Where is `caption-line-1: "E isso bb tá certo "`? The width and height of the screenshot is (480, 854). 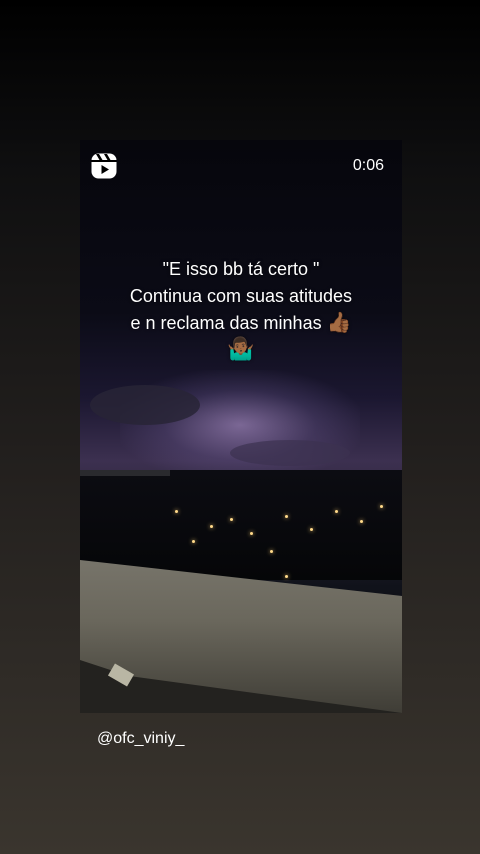
caption-line-1: "E isso bb tá certo " is located at coordinates (241, 269).